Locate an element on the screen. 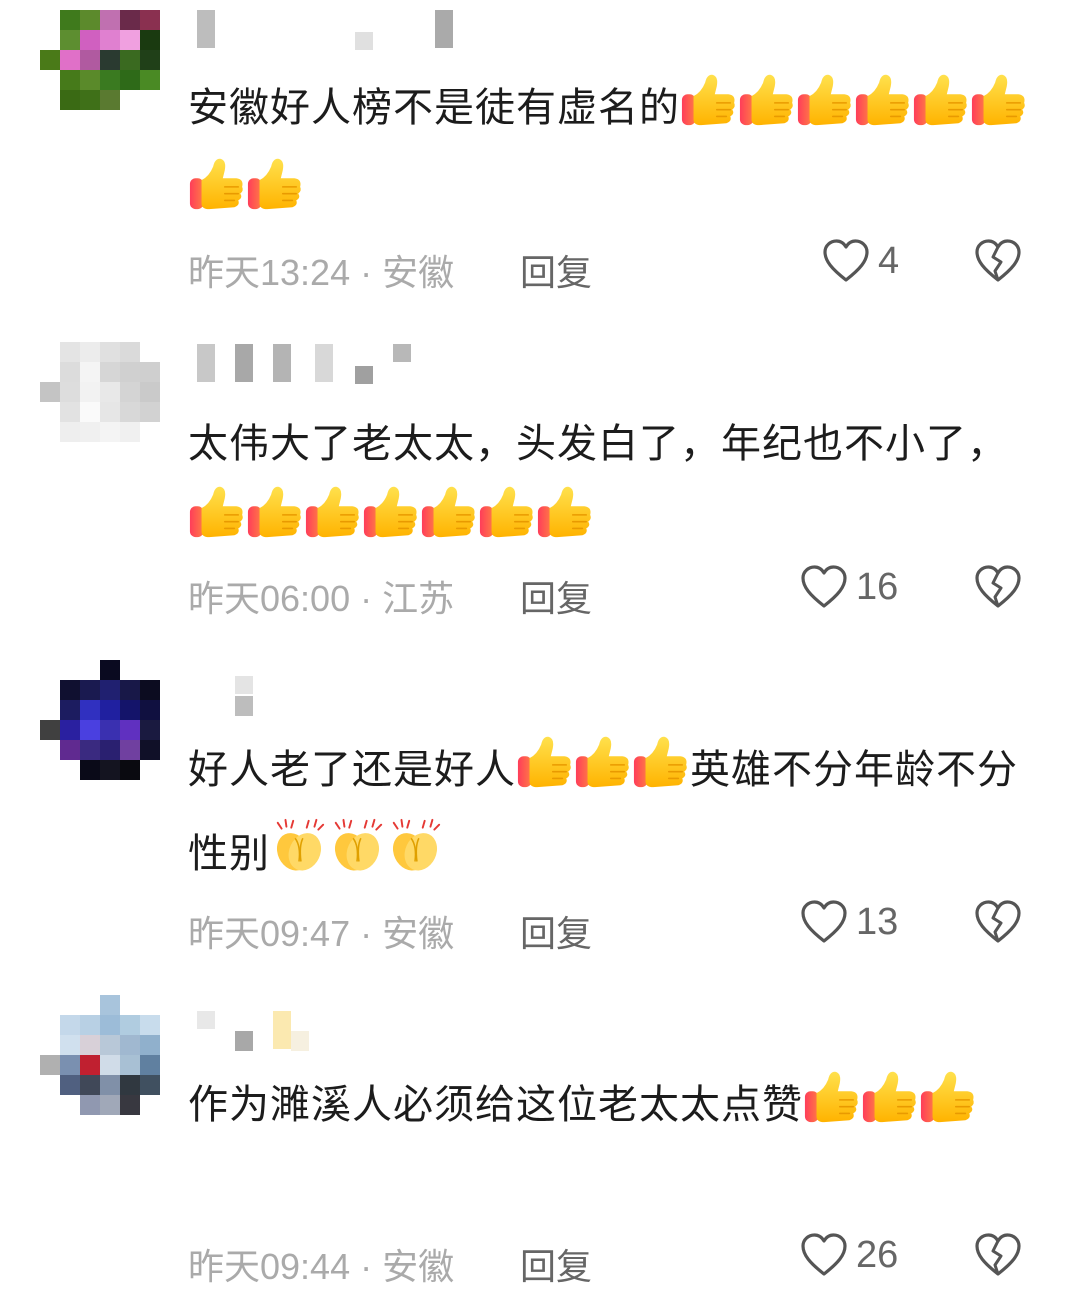 This screenshot has height=1305, width=1080. comment-time: 昨天09:44 is located at coordinates (269, 1266).